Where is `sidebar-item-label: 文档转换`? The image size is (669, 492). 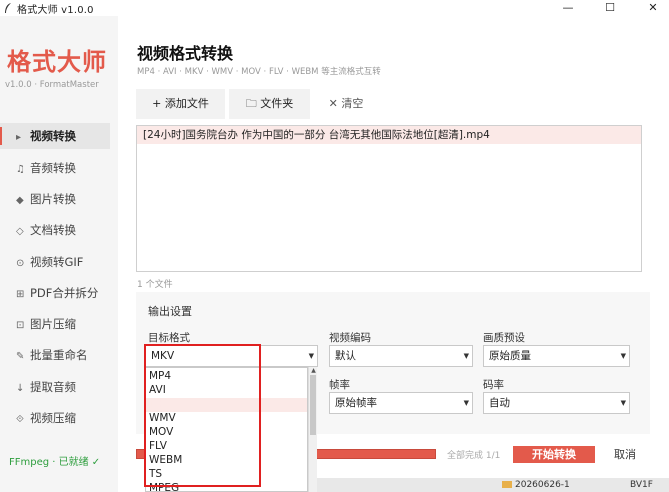
sidebar-item-label: 文档转换 is located at coordinates (53, 230).